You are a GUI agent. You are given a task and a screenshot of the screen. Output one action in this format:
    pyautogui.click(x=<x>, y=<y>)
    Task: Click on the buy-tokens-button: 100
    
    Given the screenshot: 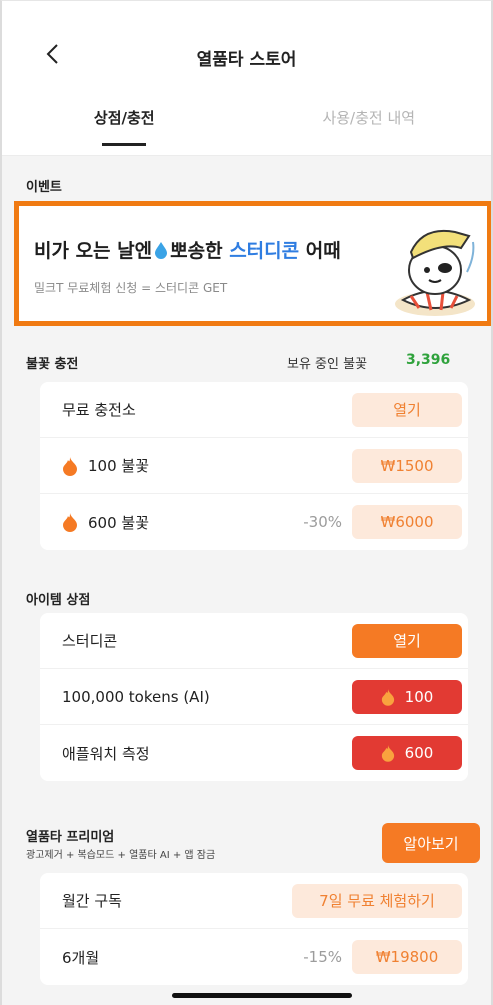 What is the action you would take?
    pyautogui.click(x=407, y=696)
    